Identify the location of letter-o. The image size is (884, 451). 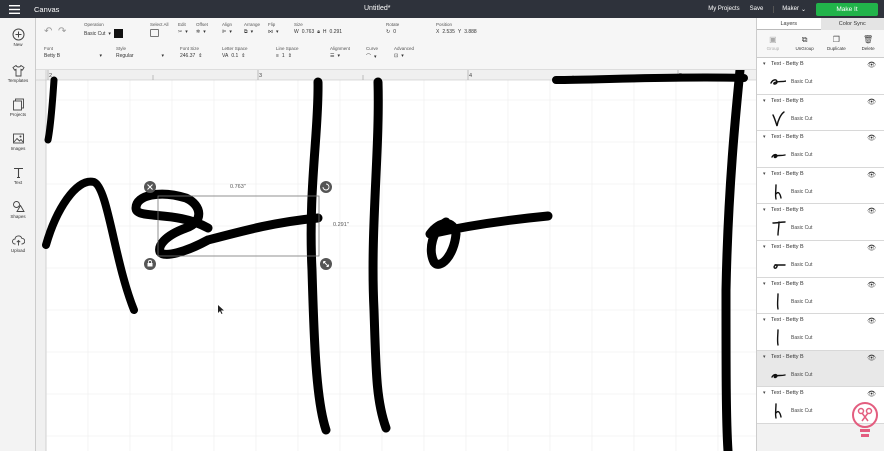
(489, 240).